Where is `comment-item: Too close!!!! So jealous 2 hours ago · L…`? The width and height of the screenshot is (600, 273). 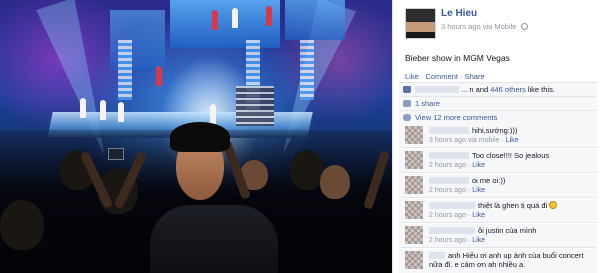 comment-item: Too close!!!! So jealous 2 hours ago · L… is located at coordinates (498, 161).